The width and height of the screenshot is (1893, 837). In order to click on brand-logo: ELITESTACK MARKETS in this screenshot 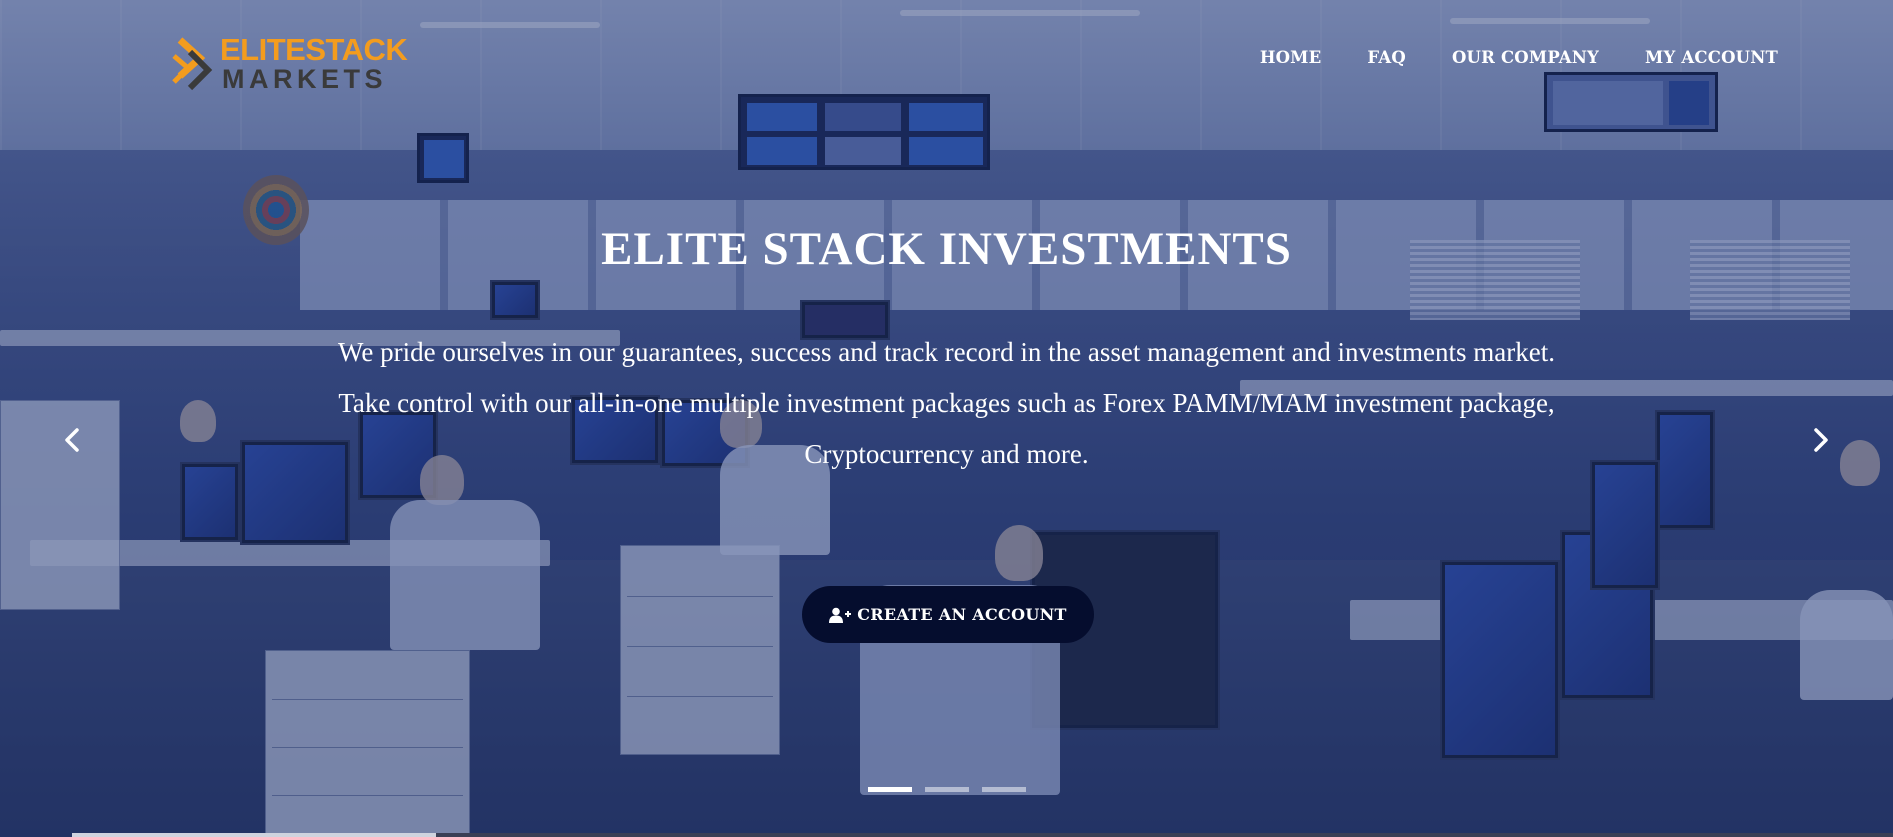, I will do `click(289, 64)`.